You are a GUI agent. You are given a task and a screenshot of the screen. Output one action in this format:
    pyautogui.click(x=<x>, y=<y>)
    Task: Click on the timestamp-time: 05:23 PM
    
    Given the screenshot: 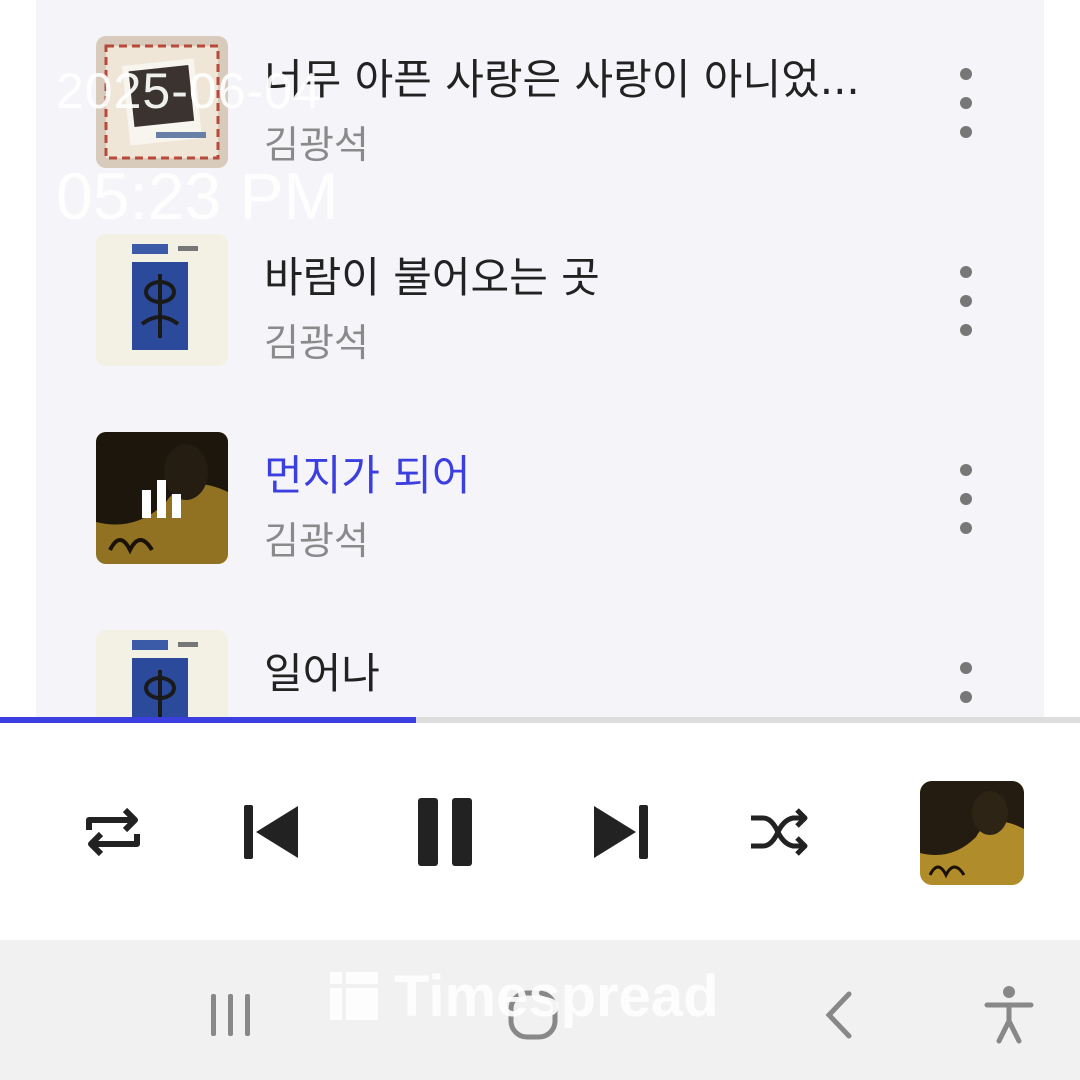 What is the action you would take?
    pyautogui.click(x=197, y=196)
    